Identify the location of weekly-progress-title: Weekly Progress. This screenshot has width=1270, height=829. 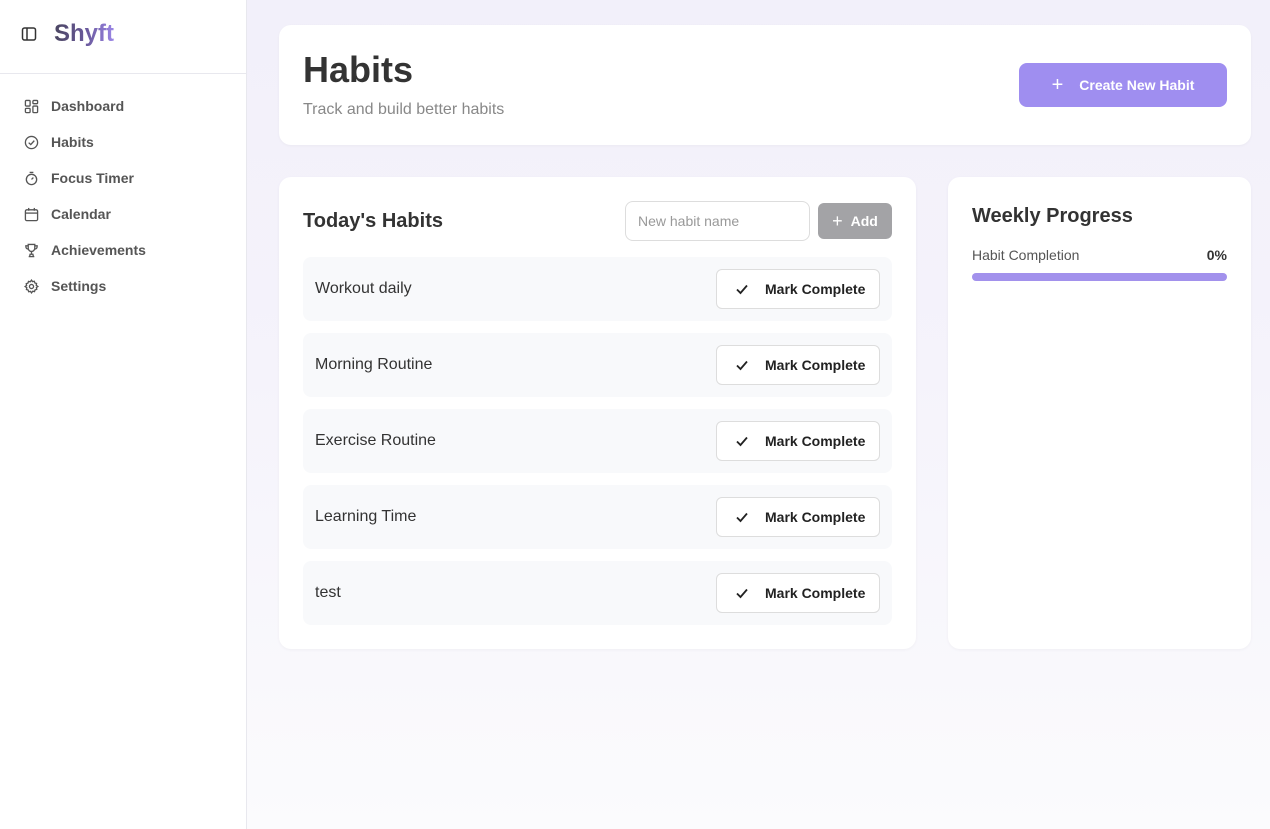
(1052, 216).